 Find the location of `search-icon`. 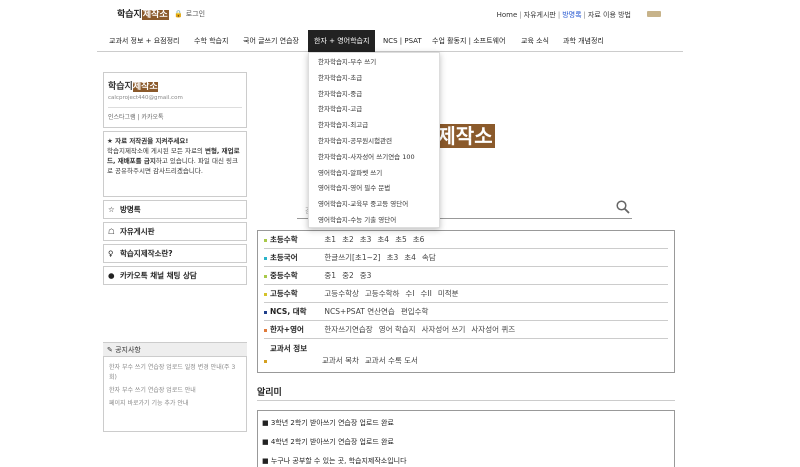

search-icon is located at coordinates (623, 207).